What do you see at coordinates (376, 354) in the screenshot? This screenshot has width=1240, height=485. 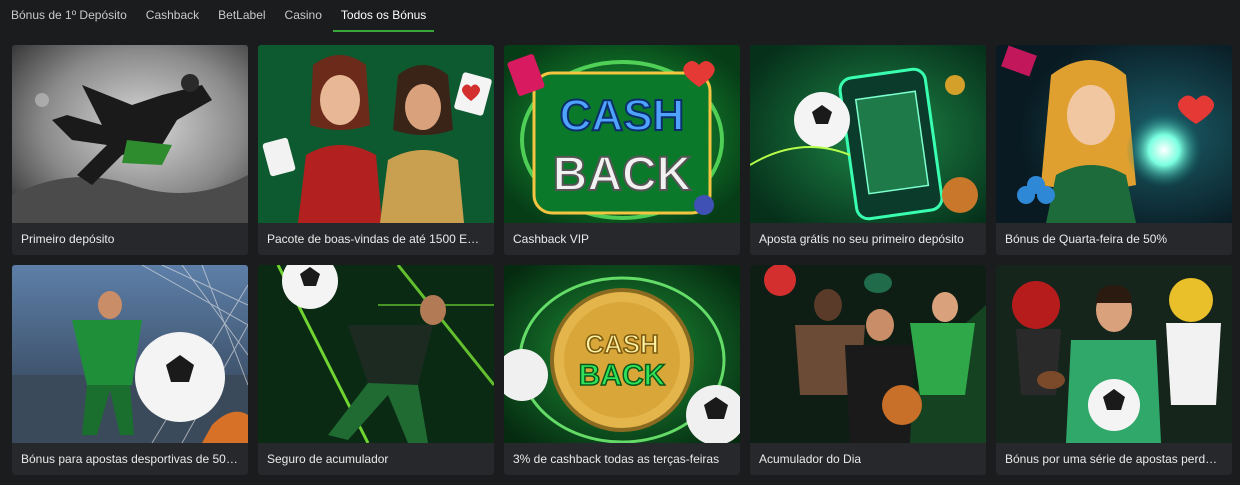 I see `soccer-volley-image` at bounding box center [376, 354].